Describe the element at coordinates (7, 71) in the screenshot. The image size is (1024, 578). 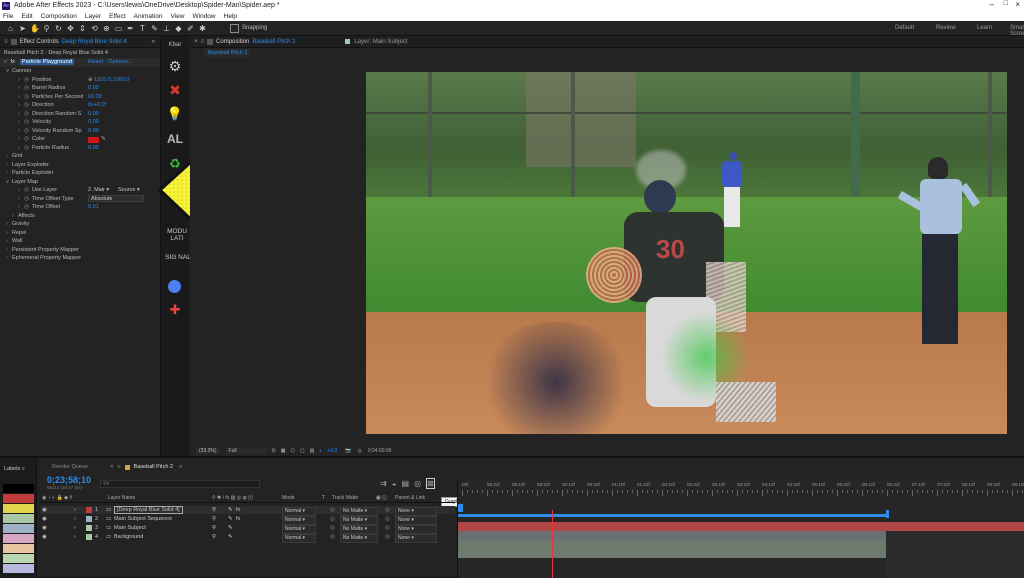
I see `expand-triangle-icon: v` at that location.